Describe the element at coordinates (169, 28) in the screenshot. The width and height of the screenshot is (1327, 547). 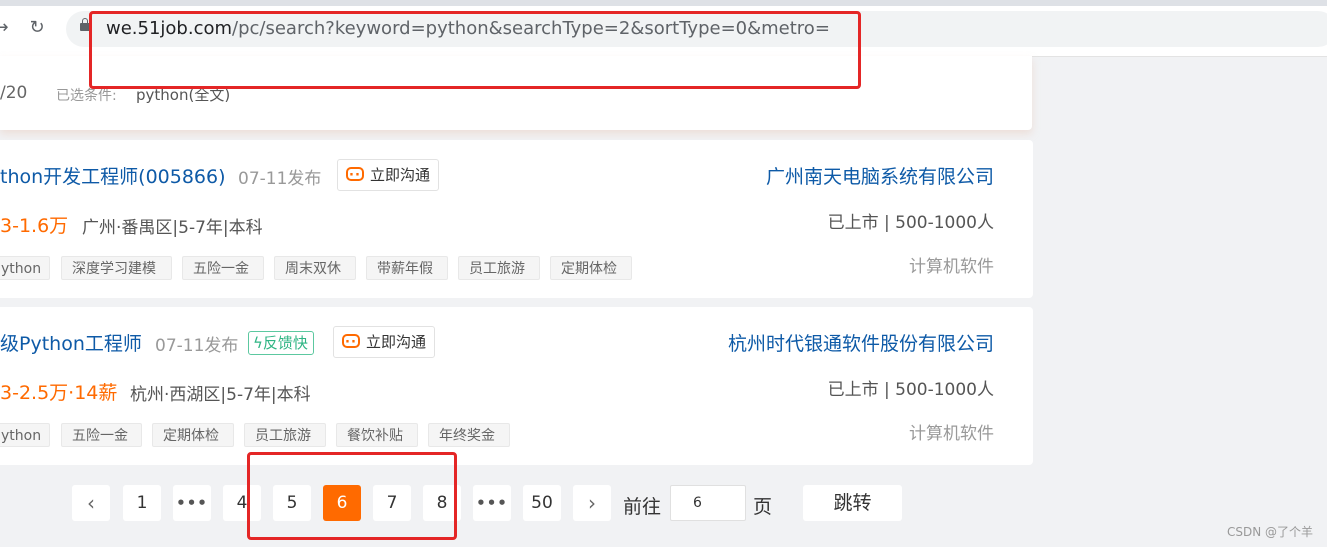
I see `url-host: we.51job.com` at that location.